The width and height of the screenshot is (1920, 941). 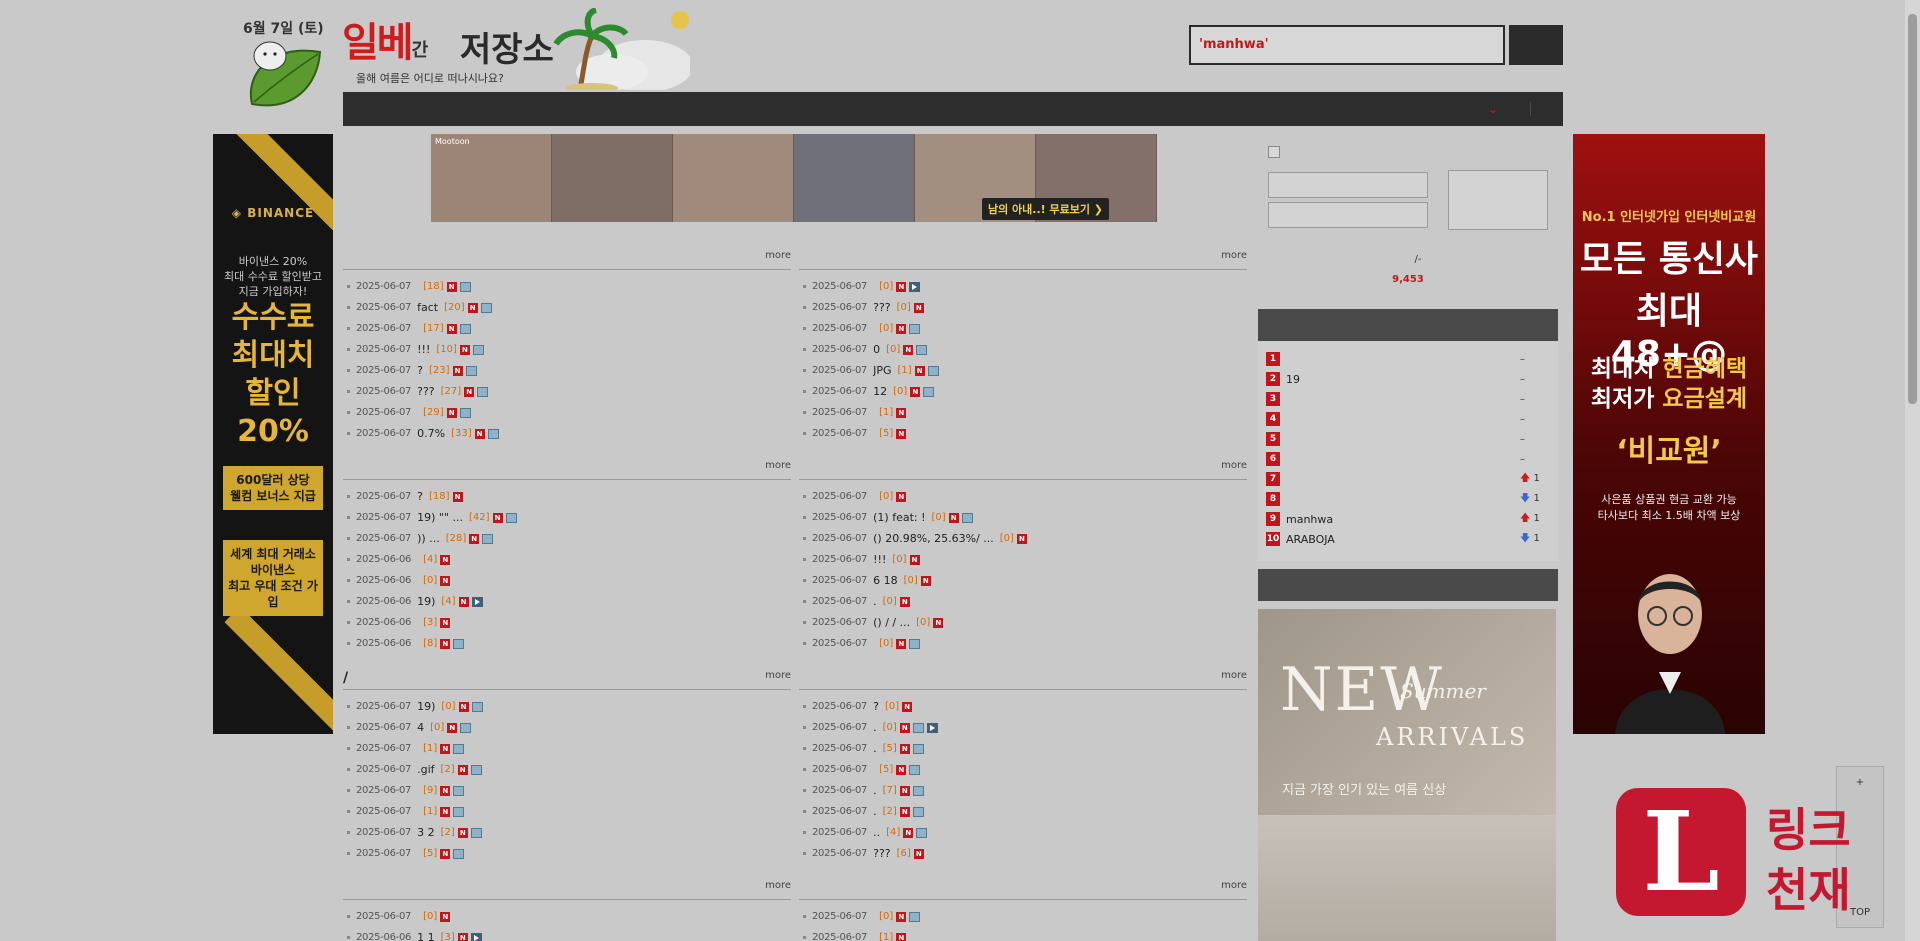 I want to click on board-row: 2025-06-06 1 1 [3] N, so click(x=567, y=934).